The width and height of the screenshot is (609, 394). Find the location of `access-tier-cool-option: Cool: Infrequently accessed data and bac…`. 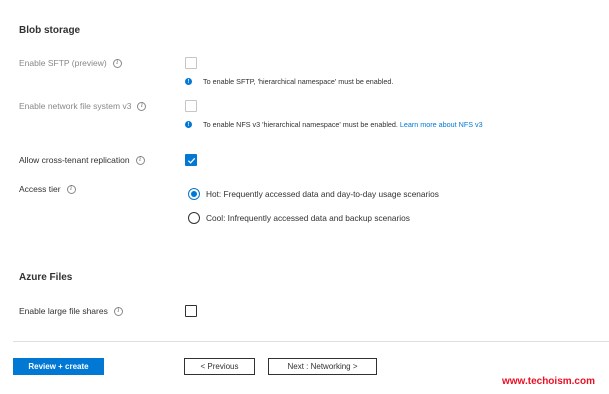

access-tier-cool-option: Cool: Infrequently accessed data and bac… is located at coordinates (299, 218).